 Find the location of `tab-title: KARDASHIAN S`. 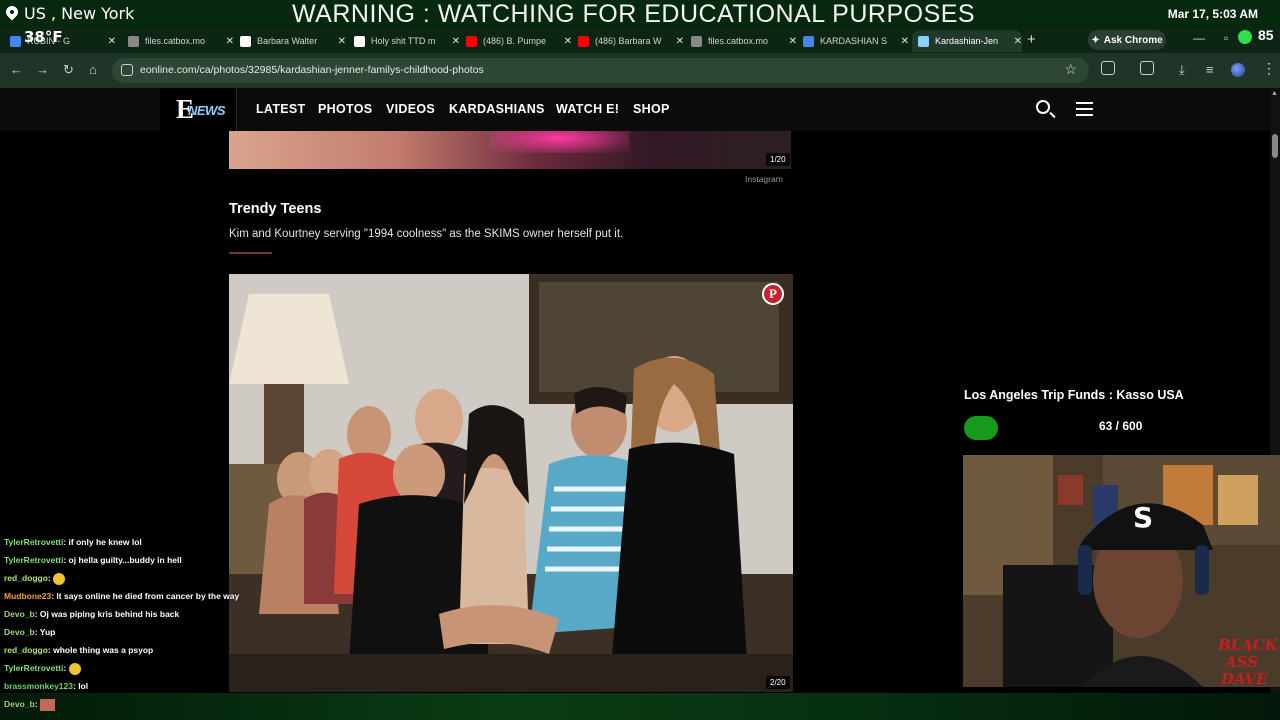

tab-title: KARDASHIAN S is located at coordinates (854, 41).